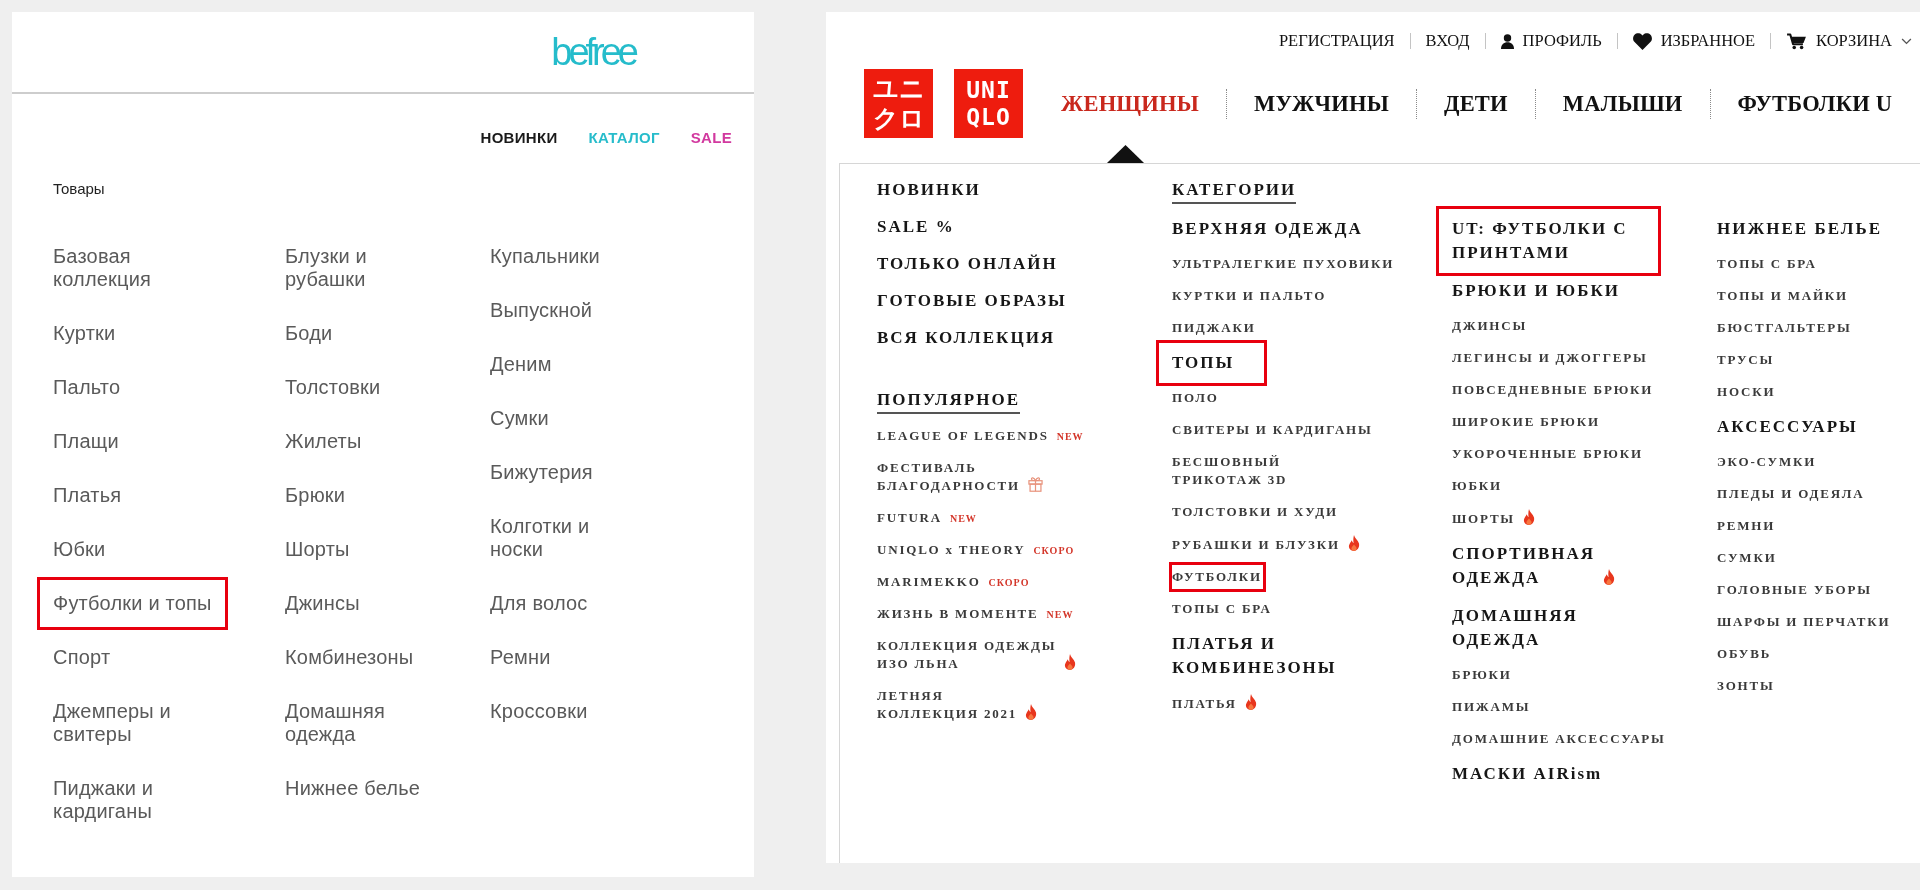 Image resolution: width=1920 pixels, height=890 pixels. Describe the element at coordinates (1526, 422) in the screenshot. I see `category-link: ШИРОКИЕ БРЮКИ` at that location.